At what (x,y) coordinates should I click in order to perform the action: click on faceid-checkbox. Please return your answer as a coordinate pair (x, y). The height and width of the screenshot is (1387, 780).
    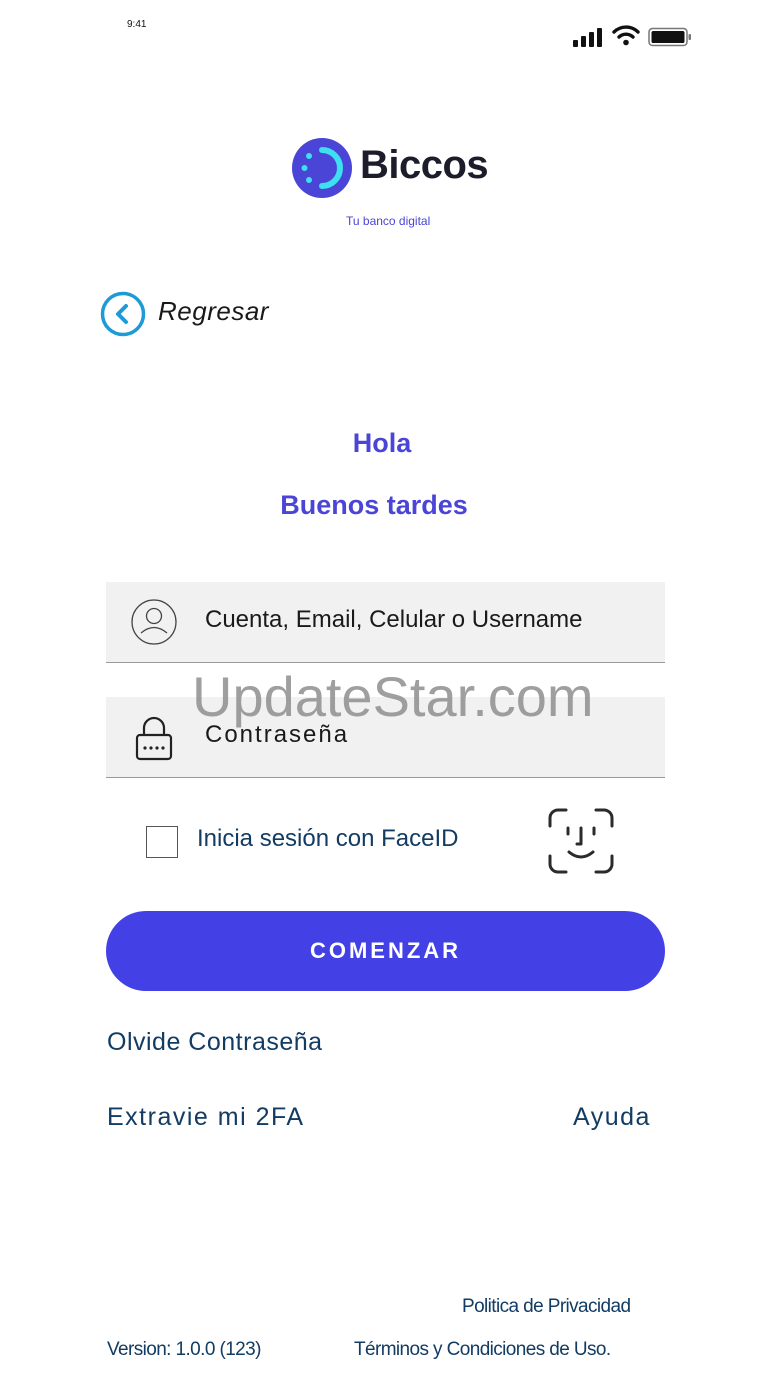
    Looking at the image, I should click on (162, 842).